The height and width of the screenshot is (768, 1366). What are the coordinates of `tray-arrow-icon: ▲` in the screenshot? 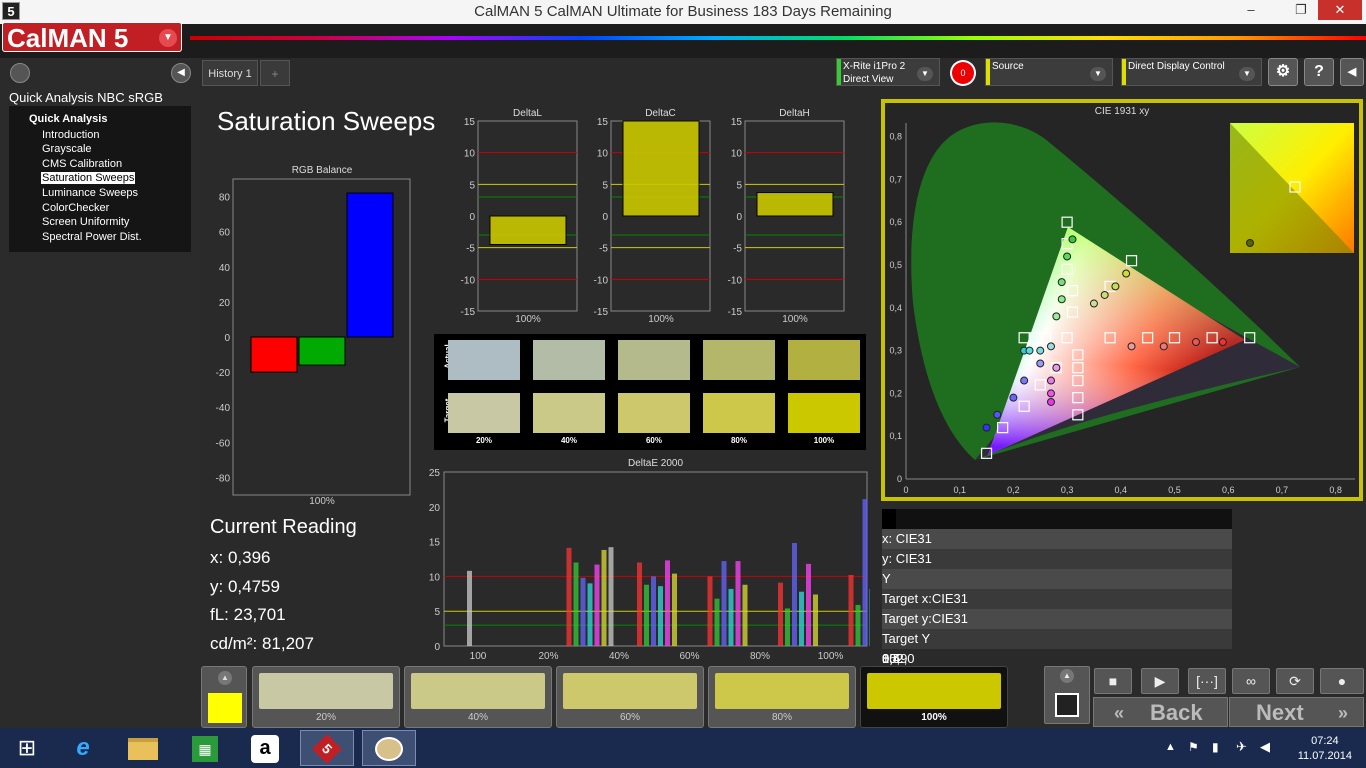 It's located at (1170, 747).